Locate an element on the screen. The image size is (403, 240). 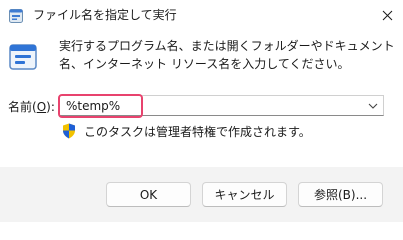
open-label-suffix: ): is located at coordinates (50, 107).